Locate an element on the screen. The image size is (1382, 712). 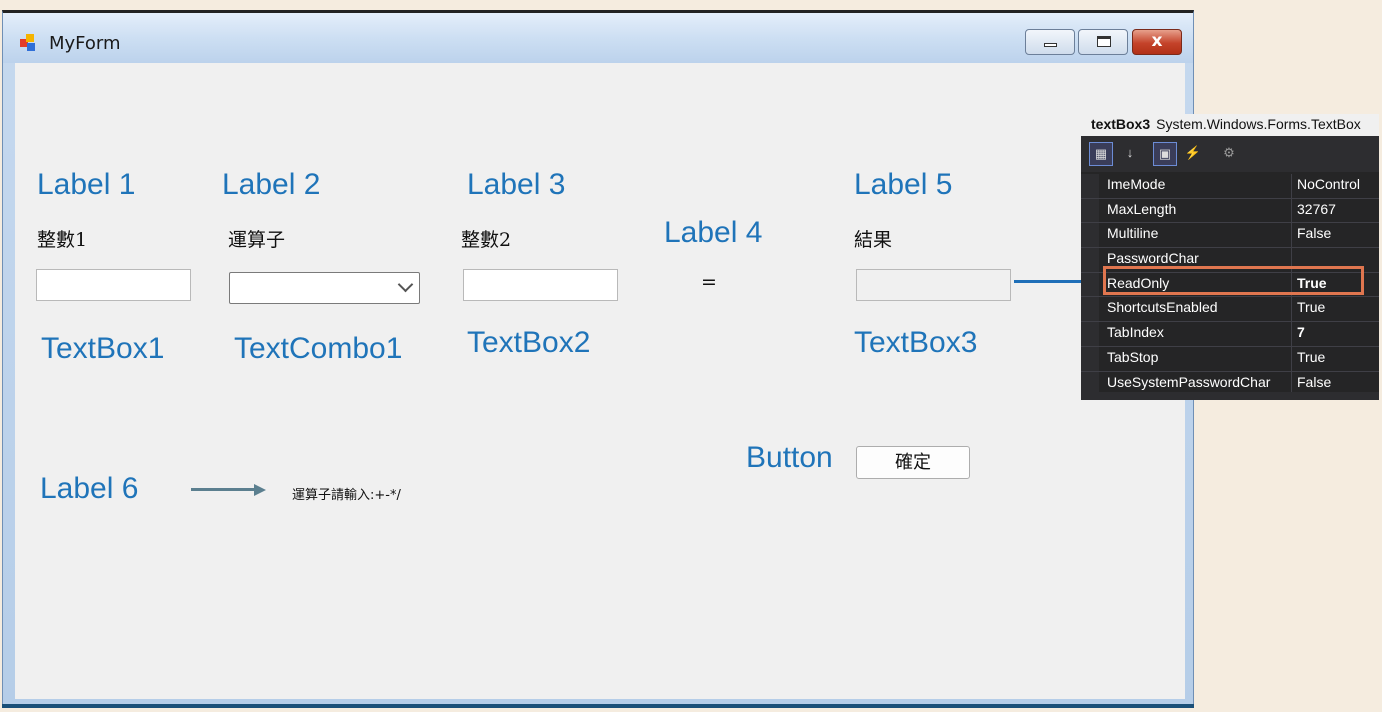
maximize-icon is located at coordinates (1104, 41).